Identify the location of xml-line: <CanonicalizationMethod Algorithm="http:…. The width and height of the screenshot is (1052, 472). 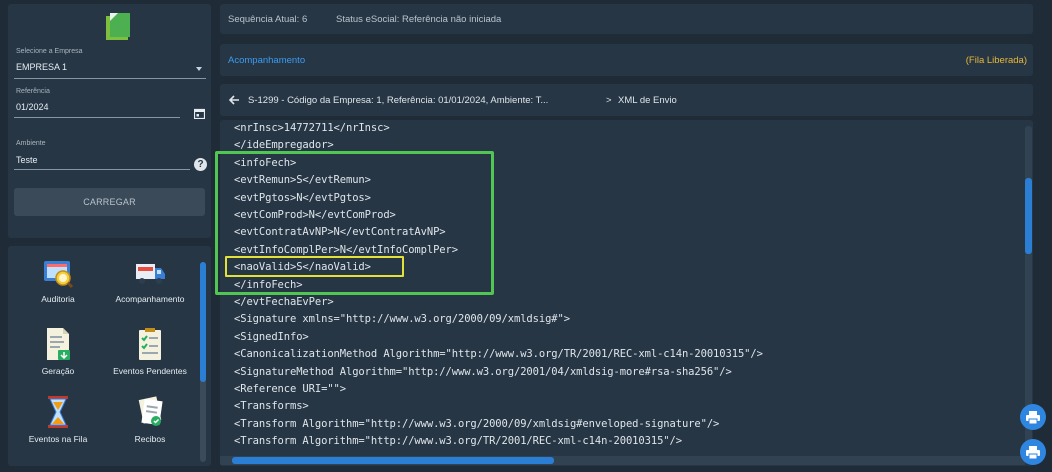
(498, 354).